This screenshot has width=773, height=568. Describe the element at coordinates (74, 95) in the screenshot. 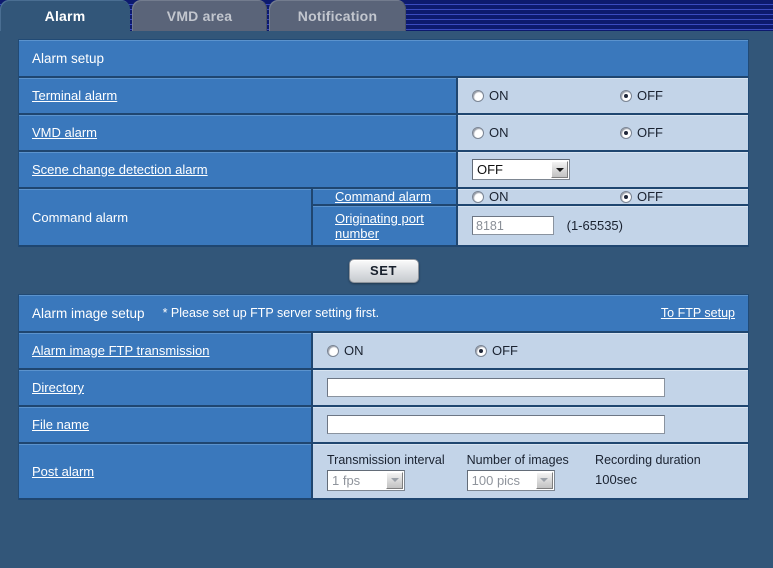

I see `terminal-alarm-link: Terminal alarm` at that location.